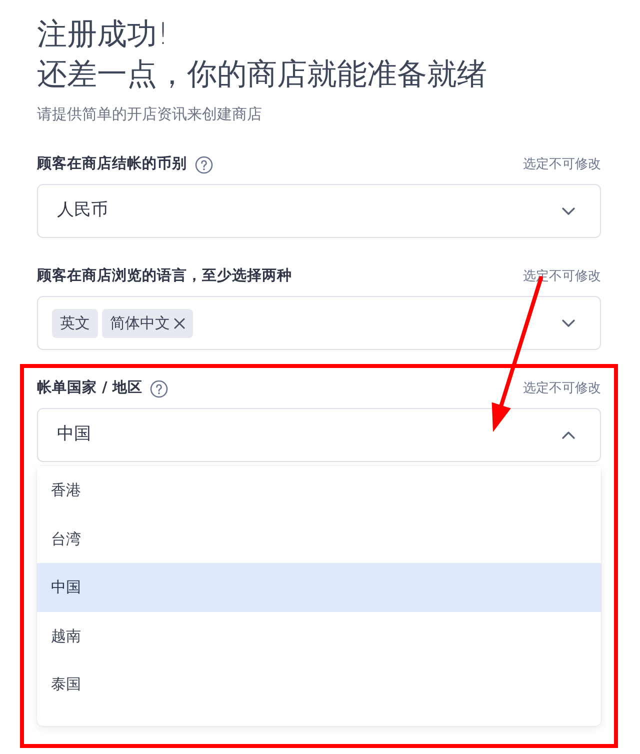  I want to click on dropdown-option: 越南, so click(319, 636).